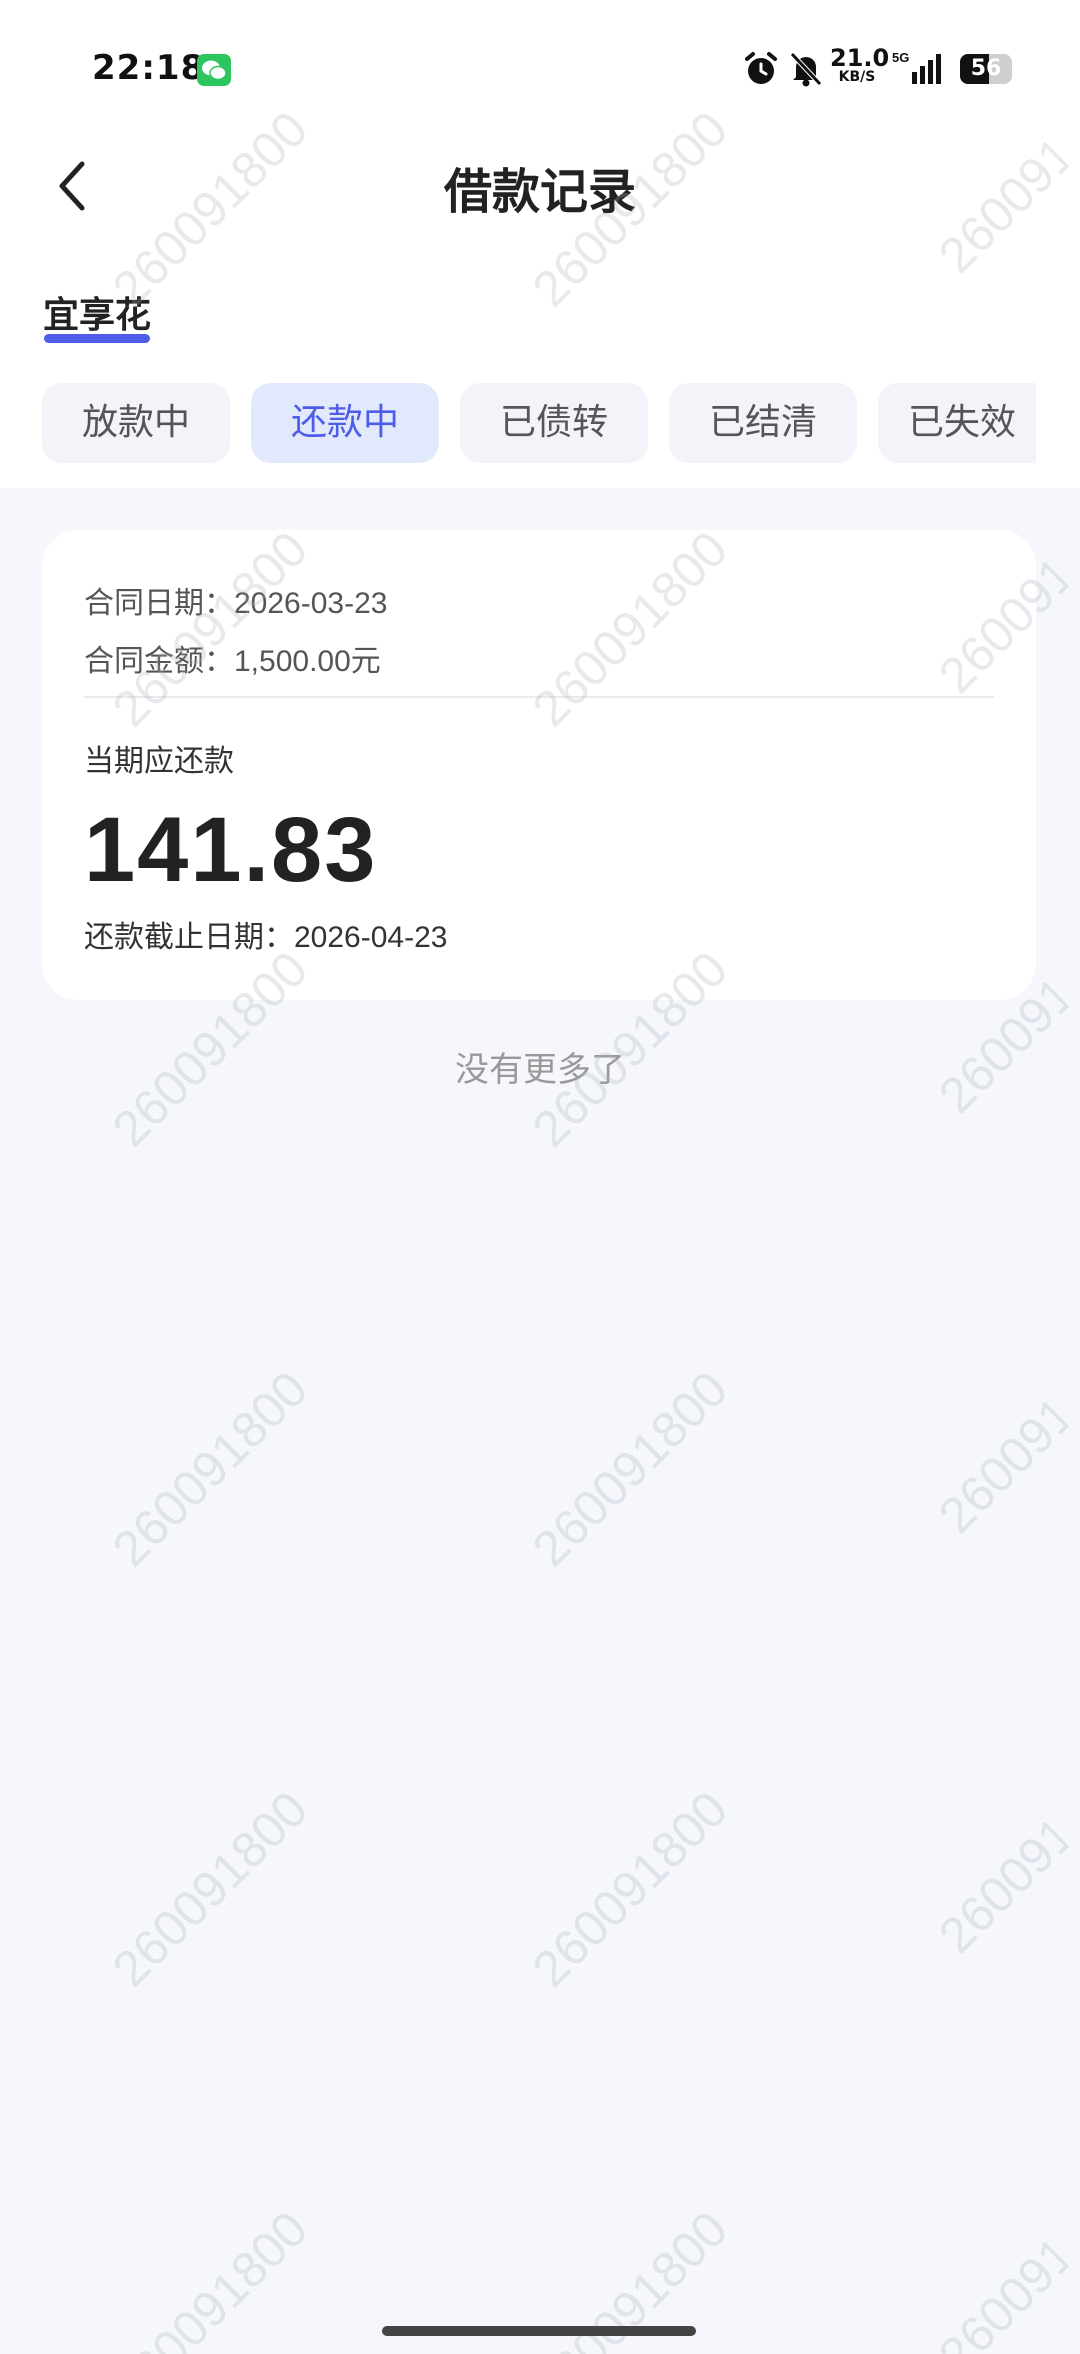 This screenshot has width=1080, height=2354. Describe the element at coordinates (136, 423) in the screenshot. I see `filter-lending: 放款中` at that location.